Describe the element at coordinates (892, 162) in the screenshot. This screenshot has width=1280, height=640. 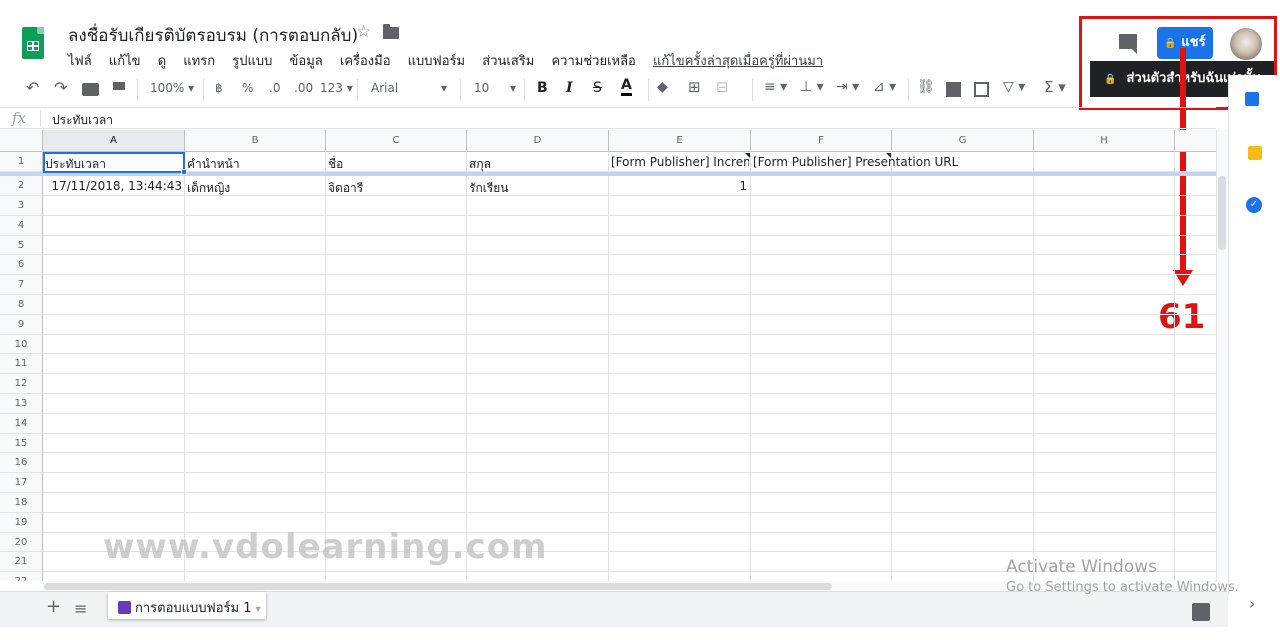
I see `cell-f1: [Form Publisher] Presentation URL` at that location.